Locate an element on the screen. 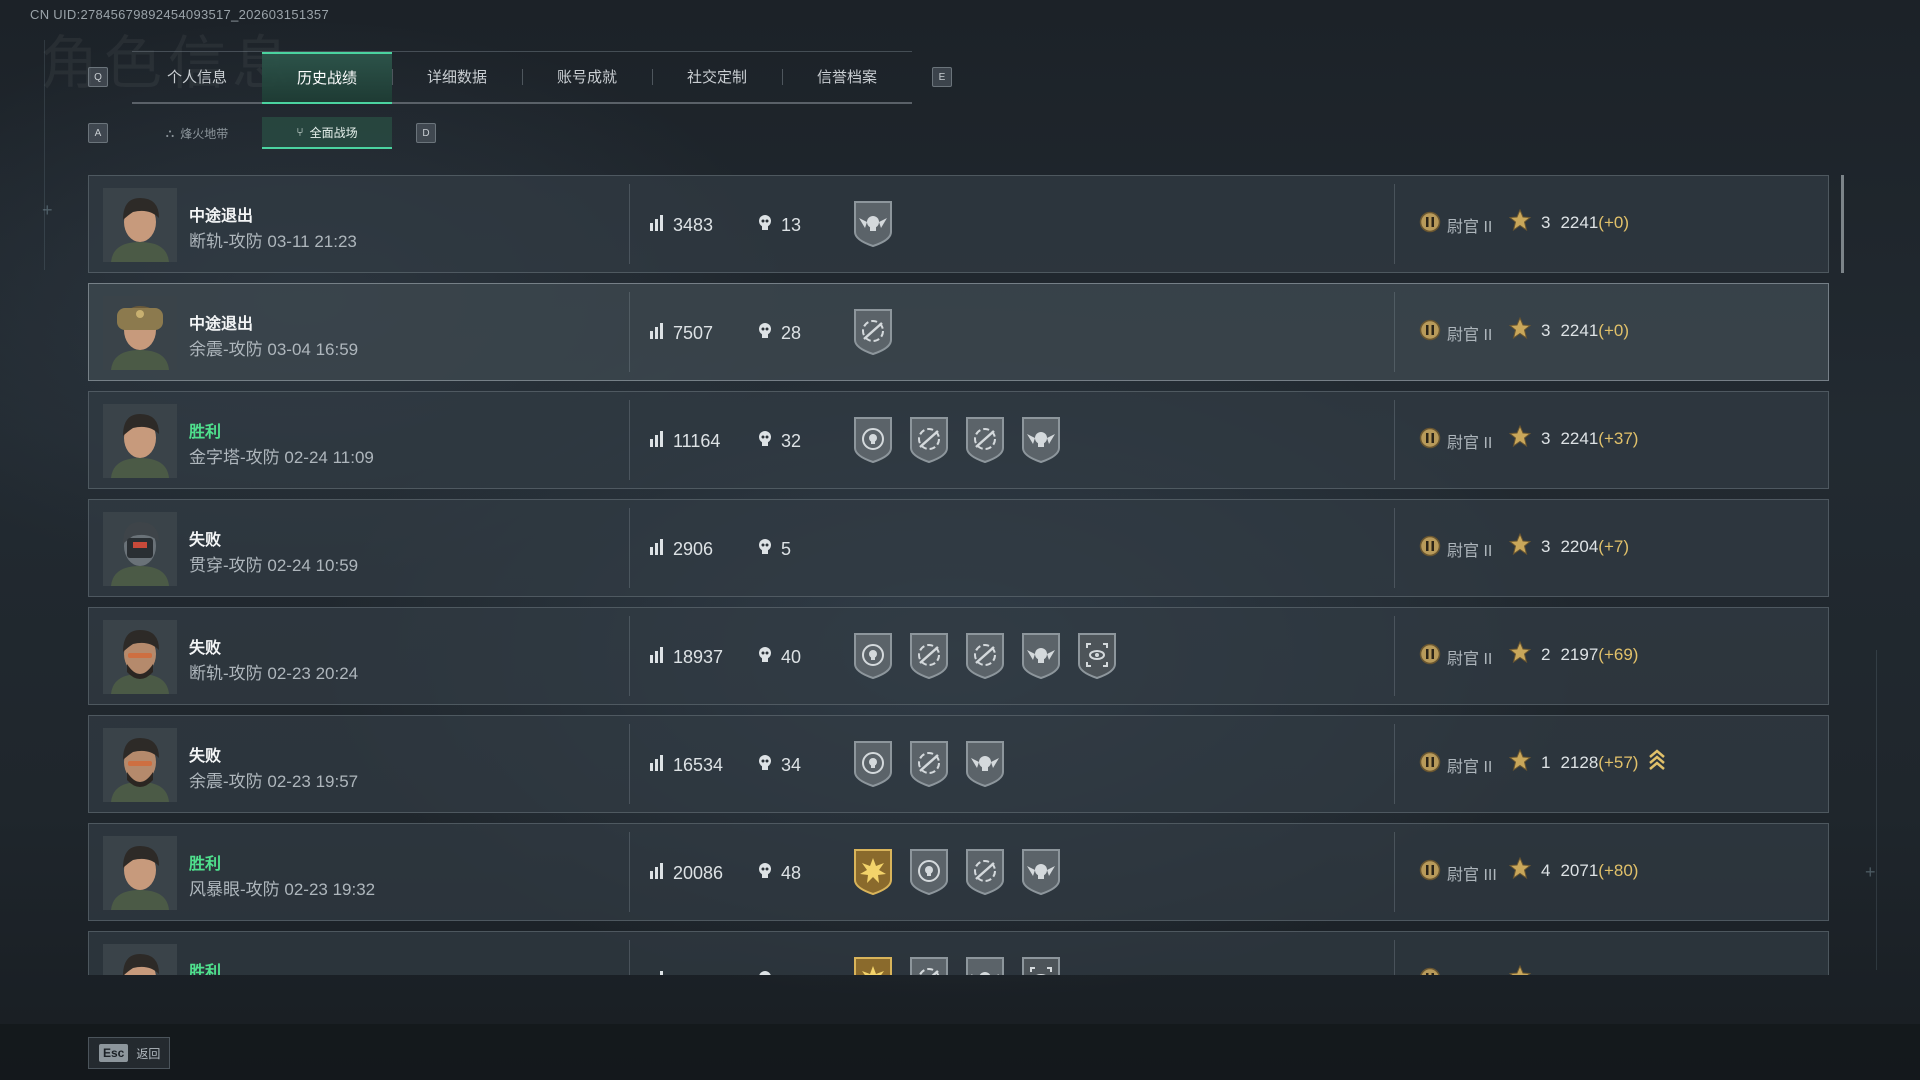  match-map-time: 余震-攻防 03-04 16:59 is located at coordinates (274, 349).